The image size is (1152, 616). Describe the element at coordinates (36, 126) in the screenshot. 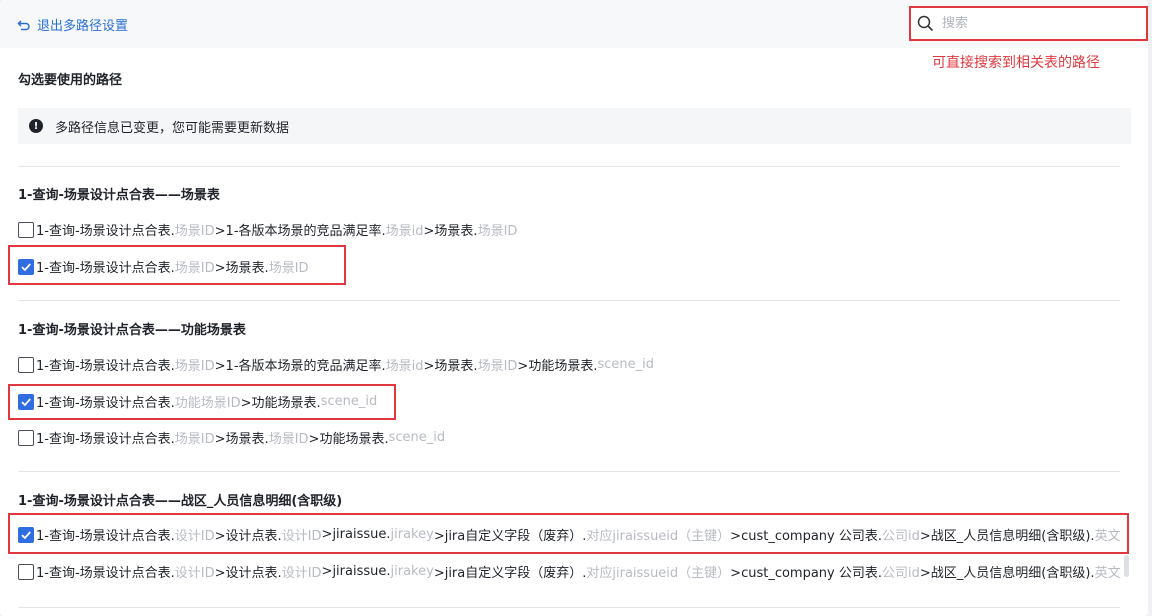

I see `exclamation-icon: !` at that location.